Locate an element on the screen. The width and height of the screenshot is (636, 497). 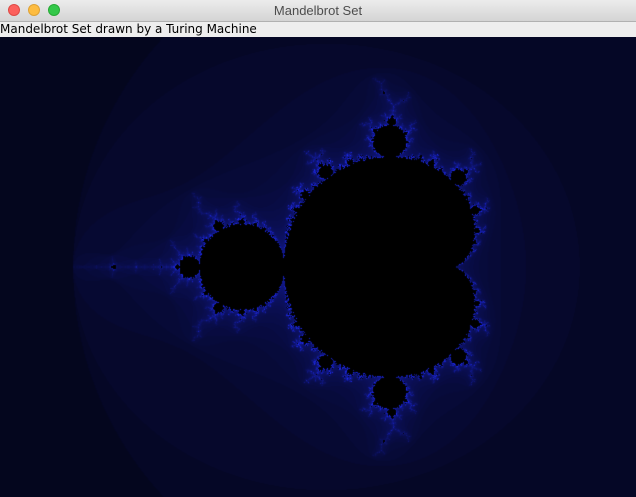
title-bar: Mandelbrot Set is located at coordinates (318, 11).